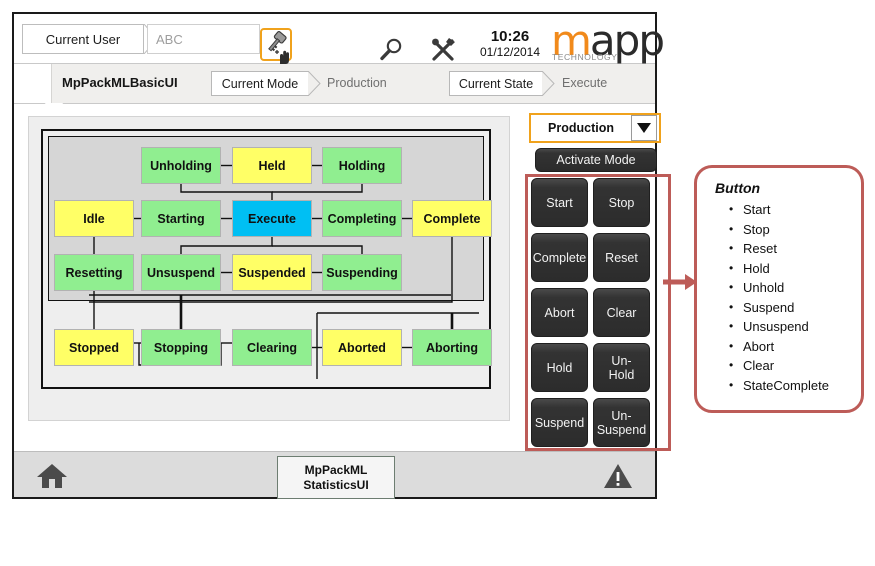 Image resolution: width=875 pixels, height=566 pixels. What do you see at coordinates (621, 202) in the screenshot?
I see `command-button-stop: Stop` at bounding box center [621, 202].